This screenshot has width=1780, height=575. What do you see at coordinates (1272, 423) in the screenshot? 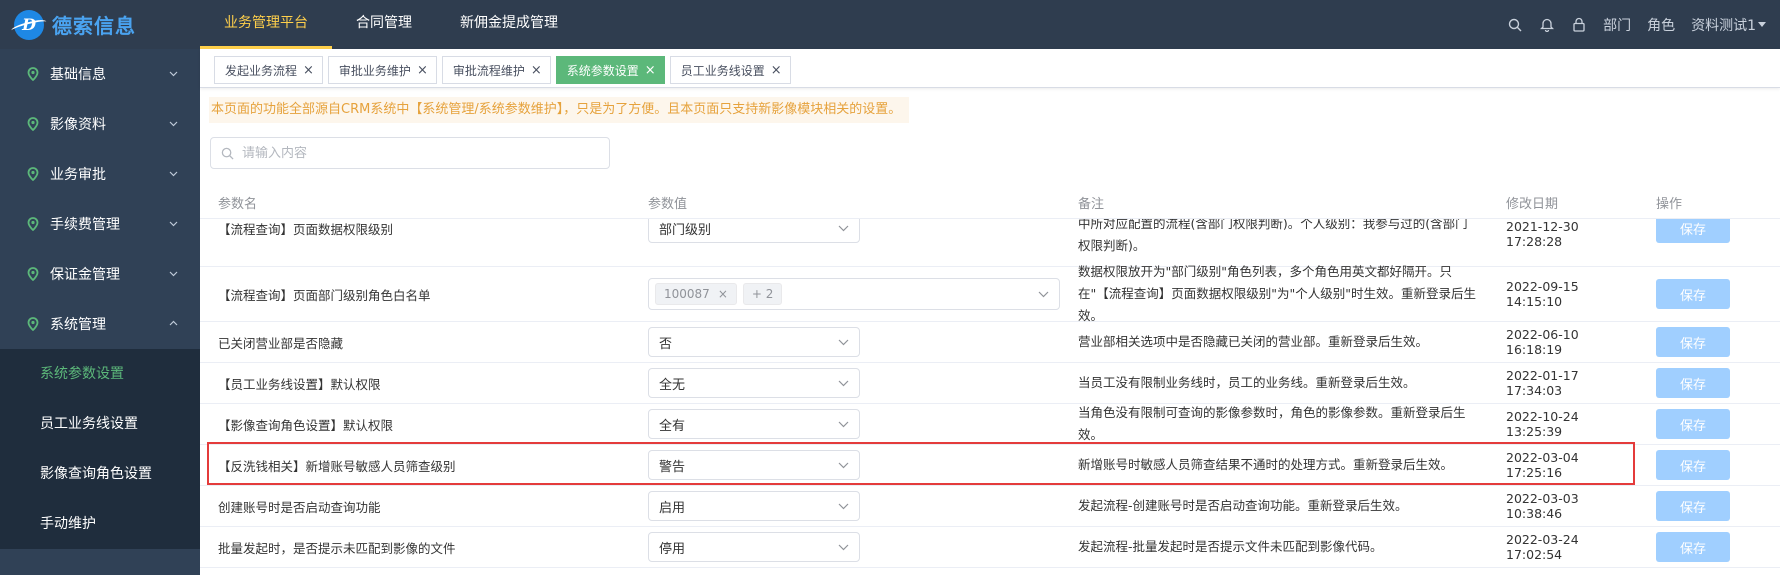
I see `param-note: 当角色没有限制可查询的影像参数时，角色的影像参数。重新登录后生效。` at bounding box center [1272, 423].